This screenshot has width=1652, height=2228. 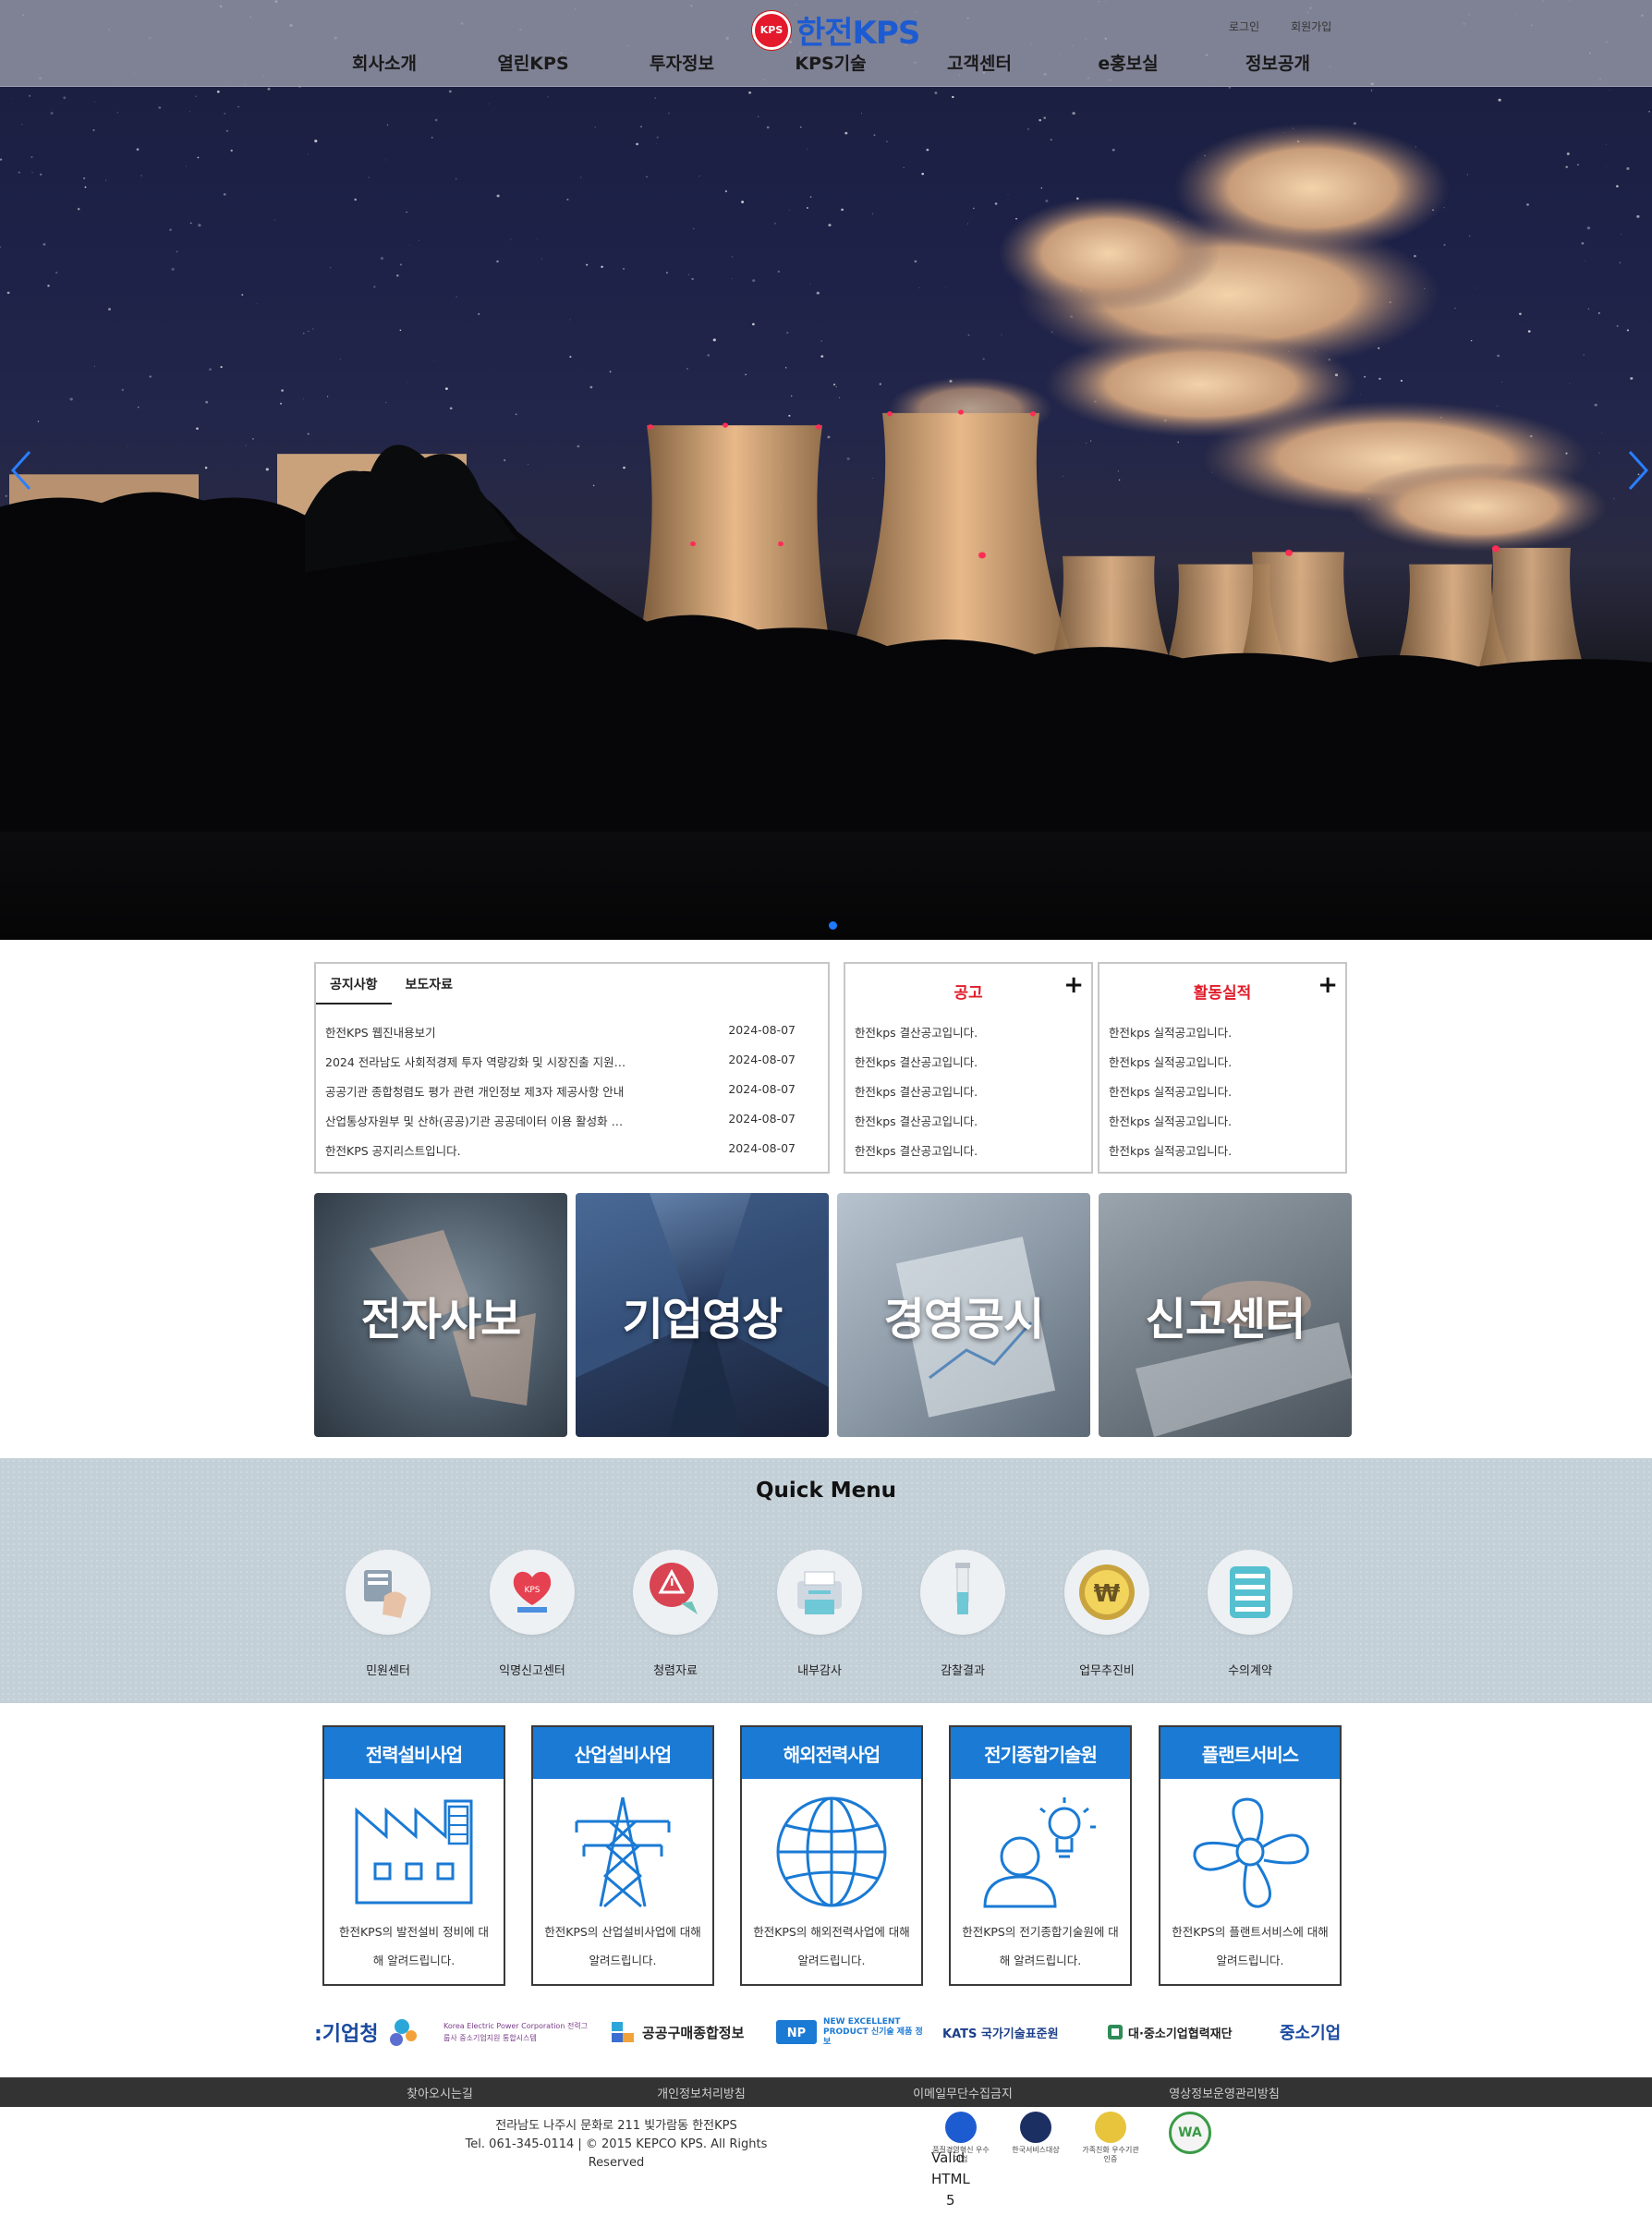 I want to click on signup-link: 회원가입, so click(x=1311, y=26).